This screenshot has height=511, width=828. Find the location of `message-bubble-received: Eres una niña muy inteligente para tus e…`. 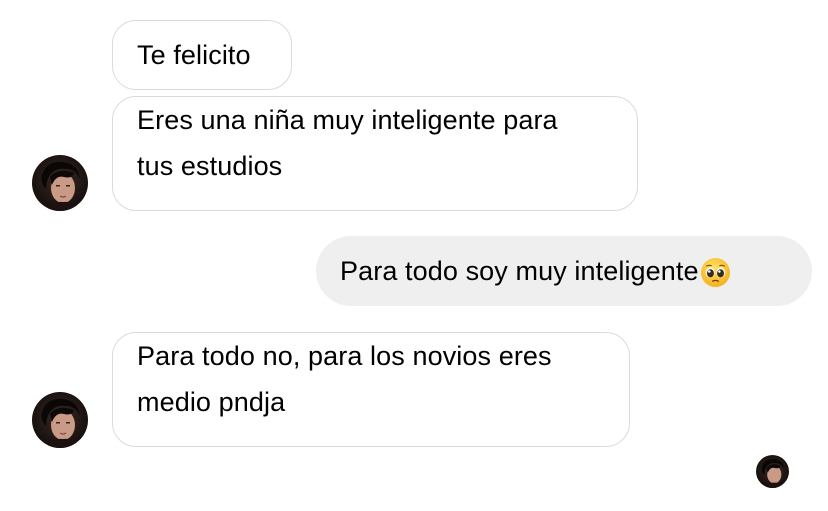

message-bubble-received: Eres una niña muy inteligente para tus e… is located at coordinates (375, 153).